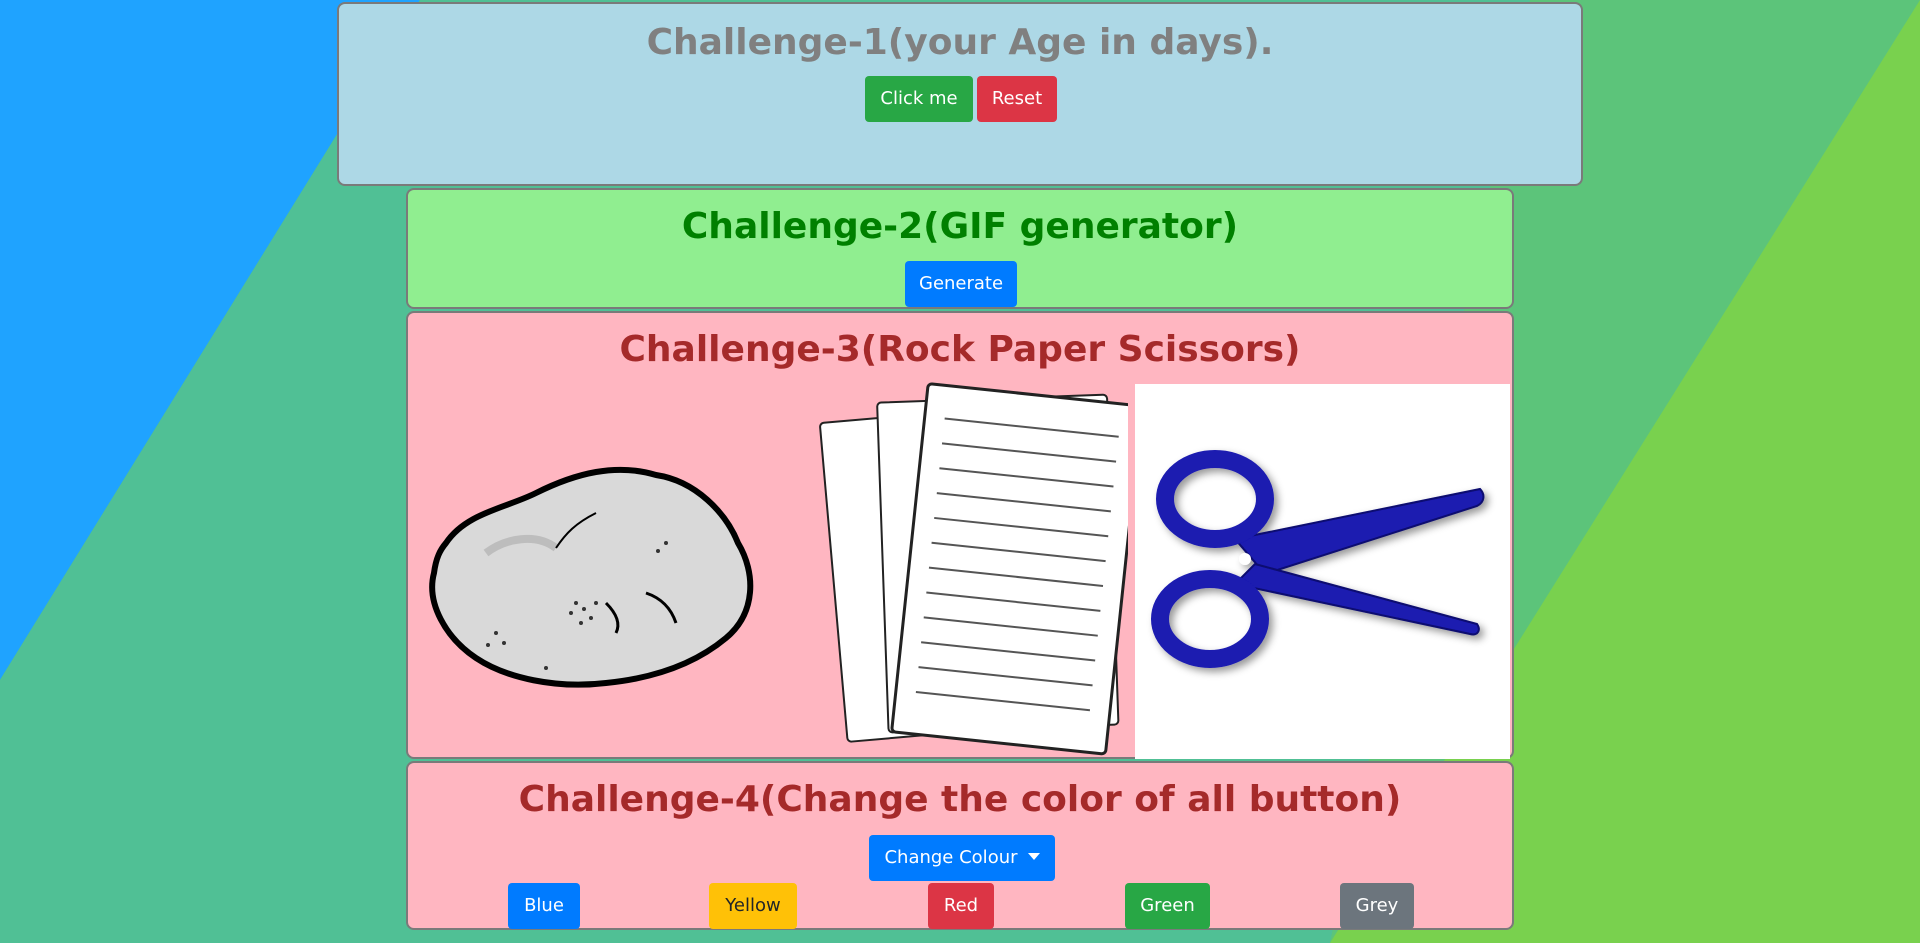 Image resolution: width=1920 pixels, height=943 pixels. What do you see at coordinates (1167, 906) in the screenshot?
I see `green-button: Green` at bounding box center [1167, 906].